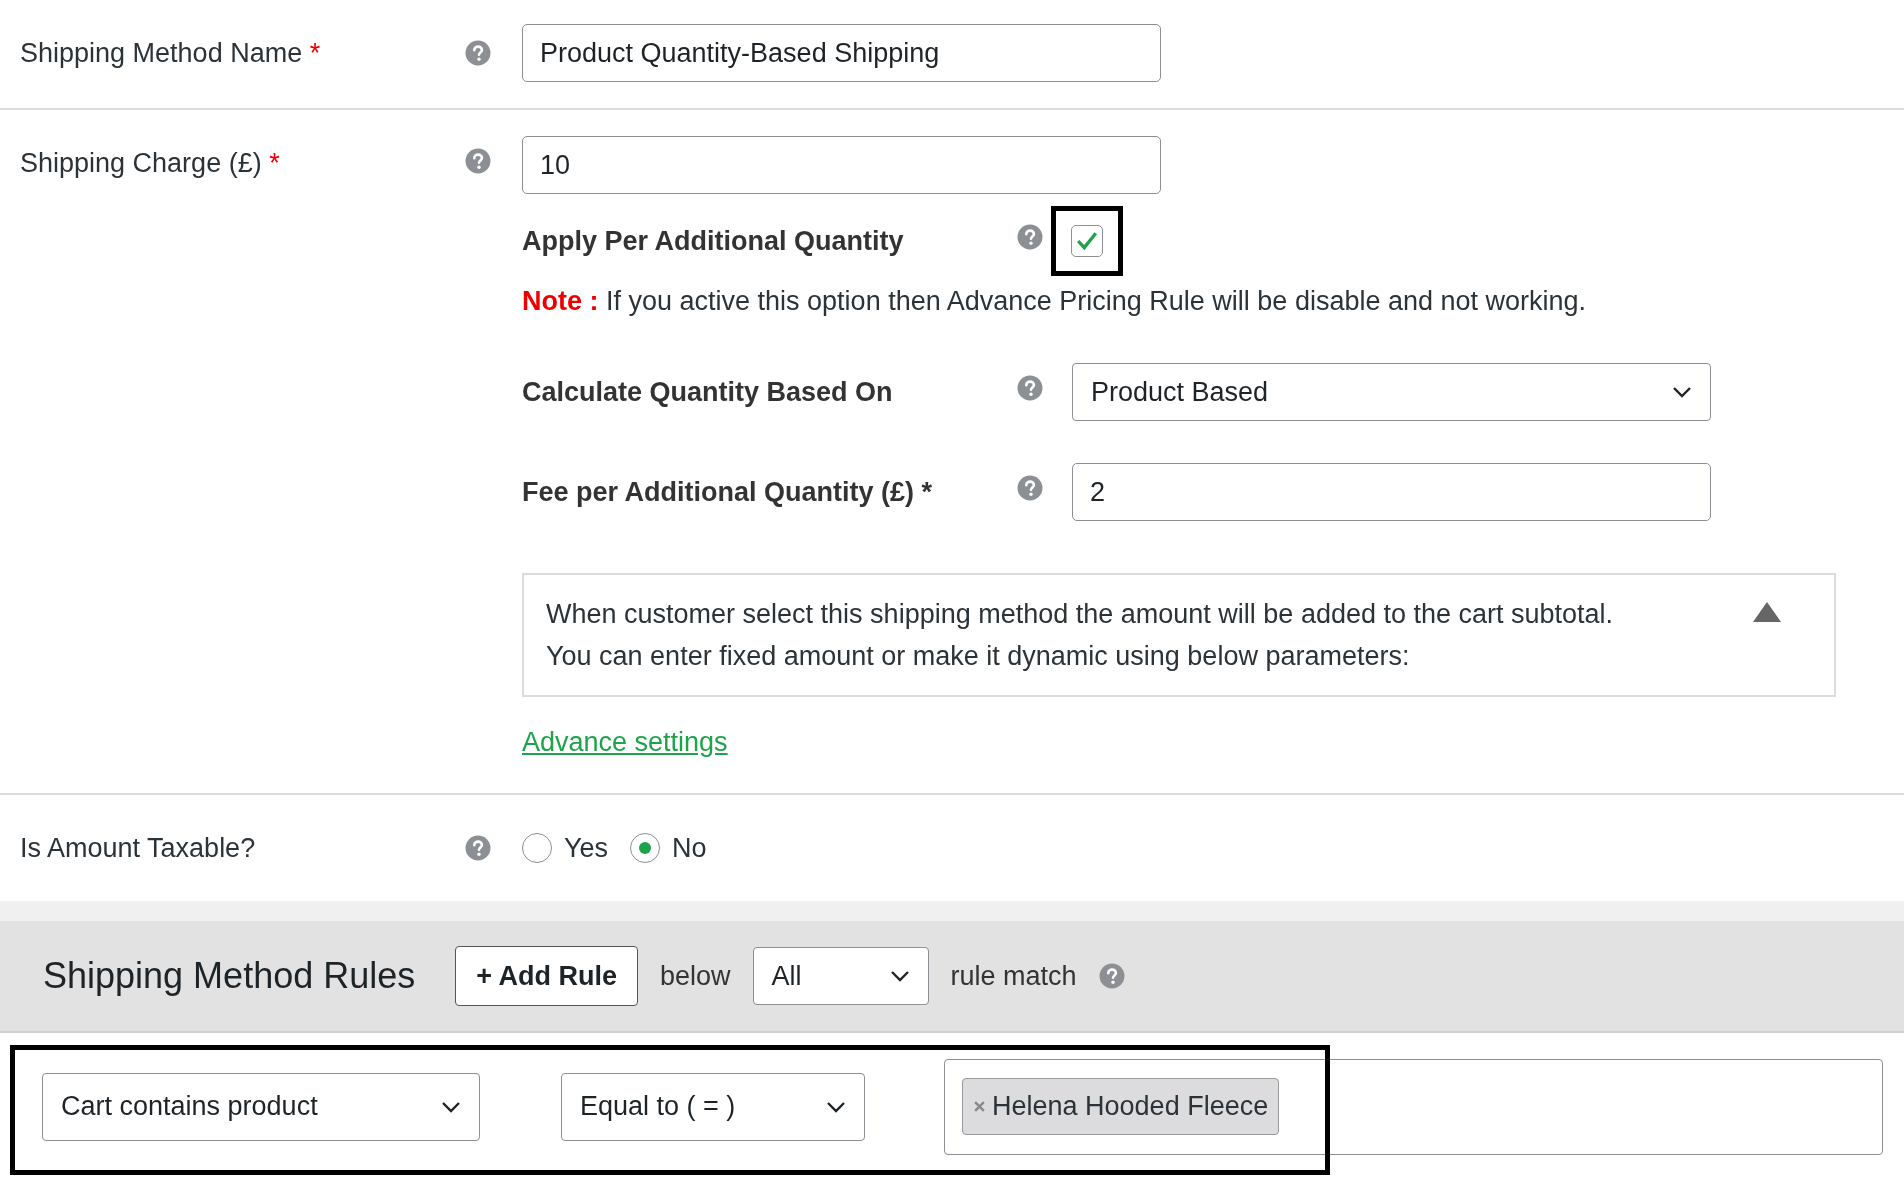 Image resolution: width=1904 pixels, height=1182 pixels. What do you see at coordinates (586, 848) in the screenshot?
I see `radio-label: Yes` at bounding box center [586, 848].